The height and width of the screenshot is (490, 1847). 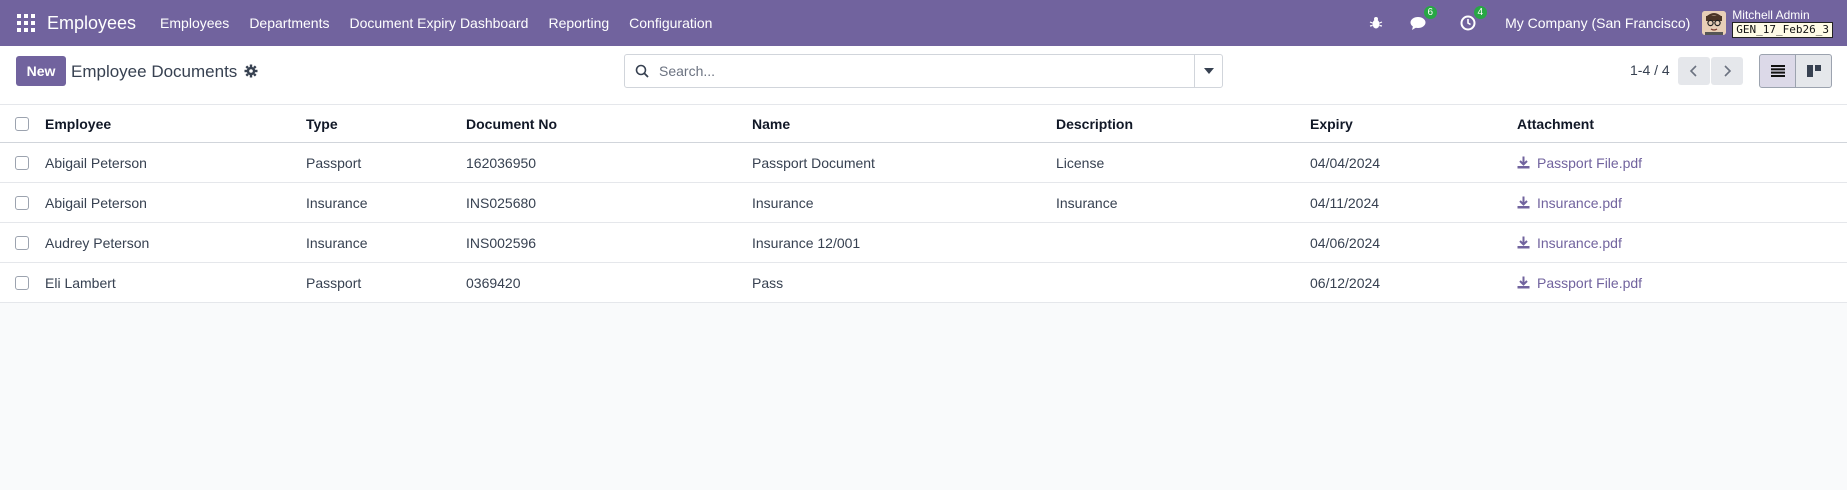 What do you see at coordinates (1430, 12) in the screenshot?
I see `messages-count-badge: 6` at bounding box center [1430, 12].